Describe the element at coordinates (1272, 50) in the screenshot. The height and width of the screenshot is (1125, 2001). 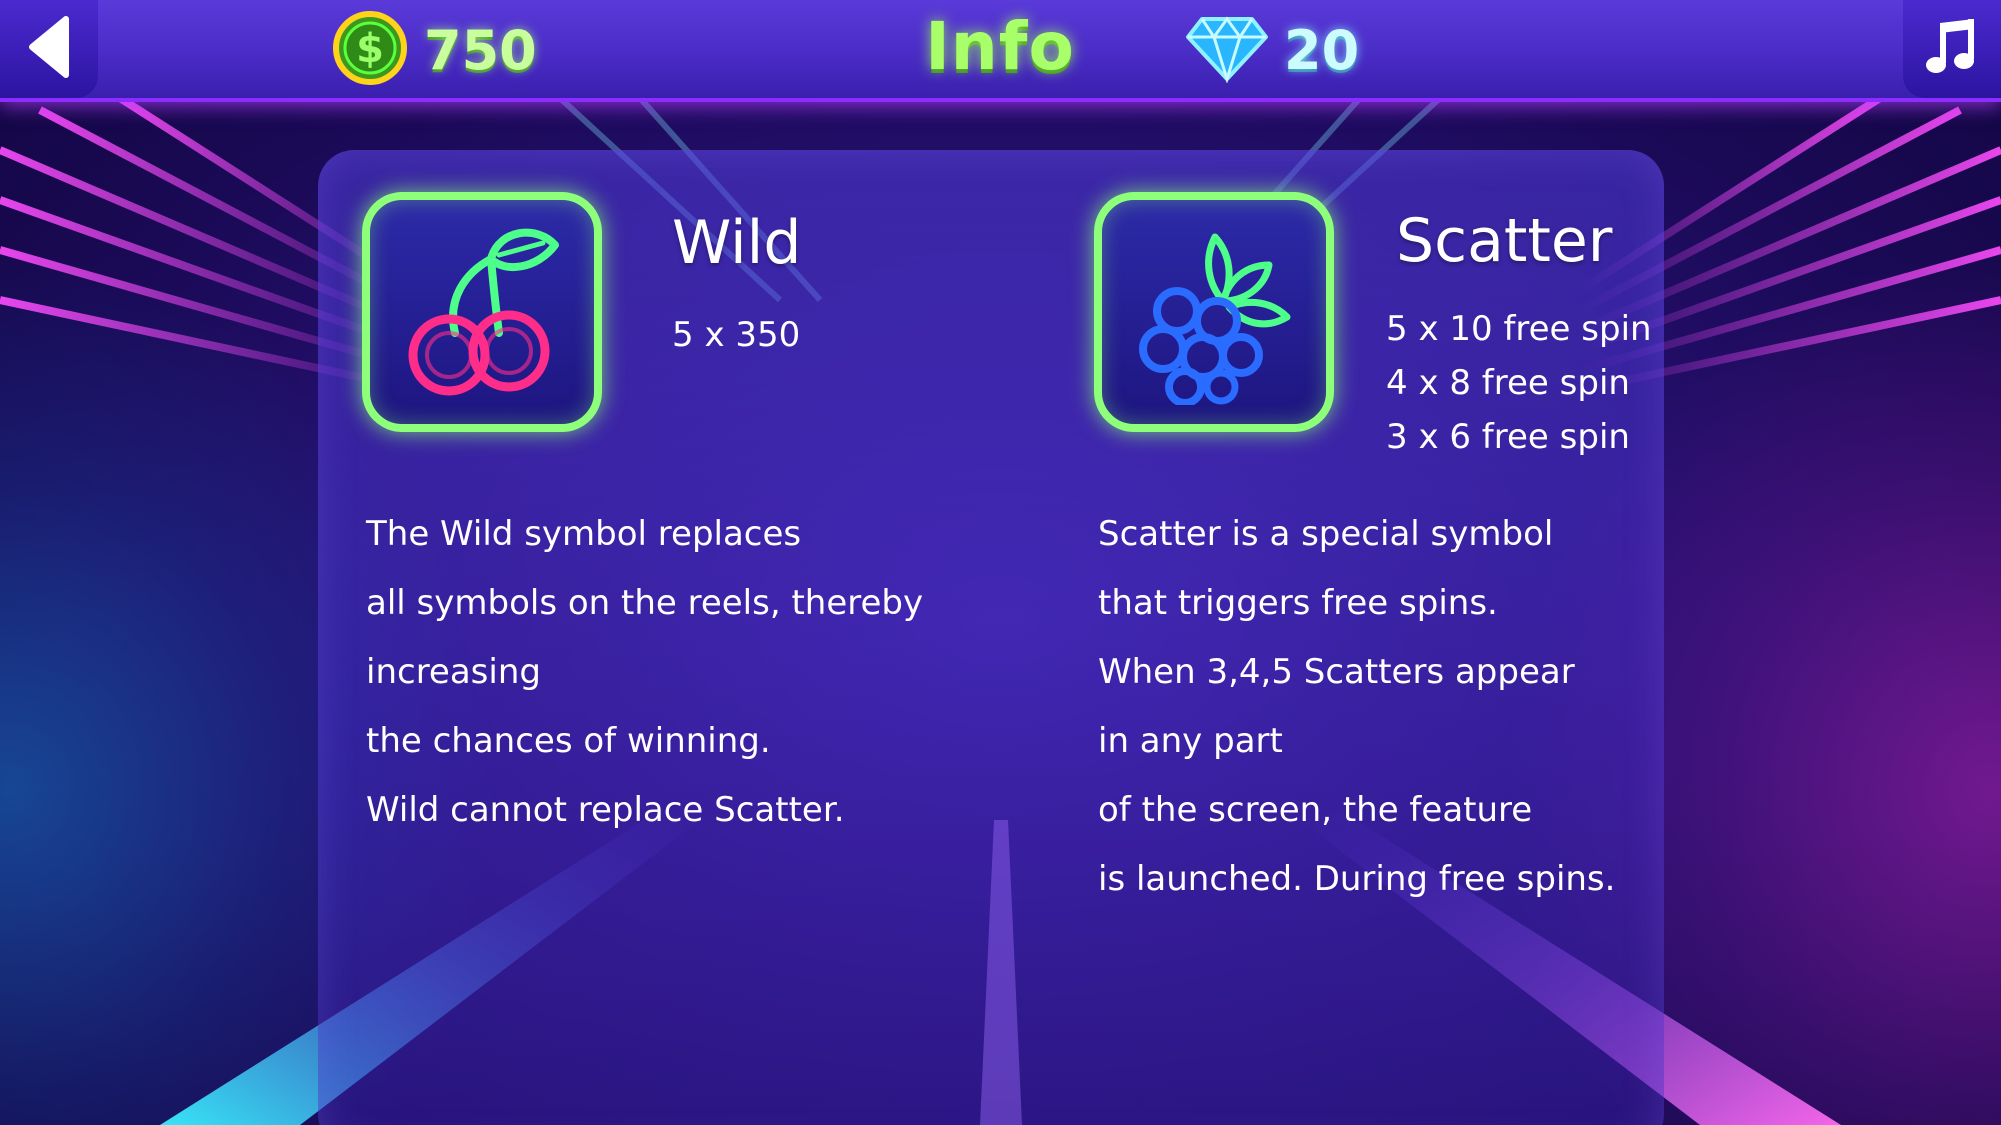
I see `gem-balance: 20` at that location.